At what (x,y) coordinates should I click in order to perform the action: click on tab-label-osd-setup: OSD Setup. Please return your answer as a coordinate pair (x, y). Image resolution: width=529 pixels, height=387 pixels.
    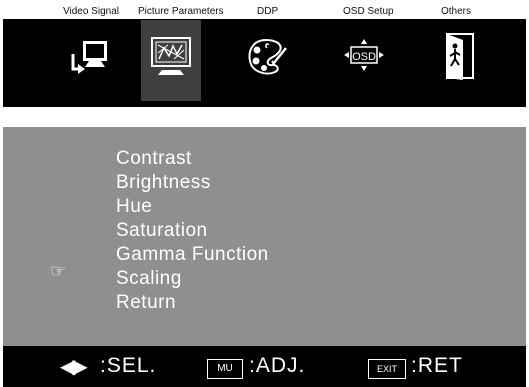
    Looking at the image, I should click on (368, 11).